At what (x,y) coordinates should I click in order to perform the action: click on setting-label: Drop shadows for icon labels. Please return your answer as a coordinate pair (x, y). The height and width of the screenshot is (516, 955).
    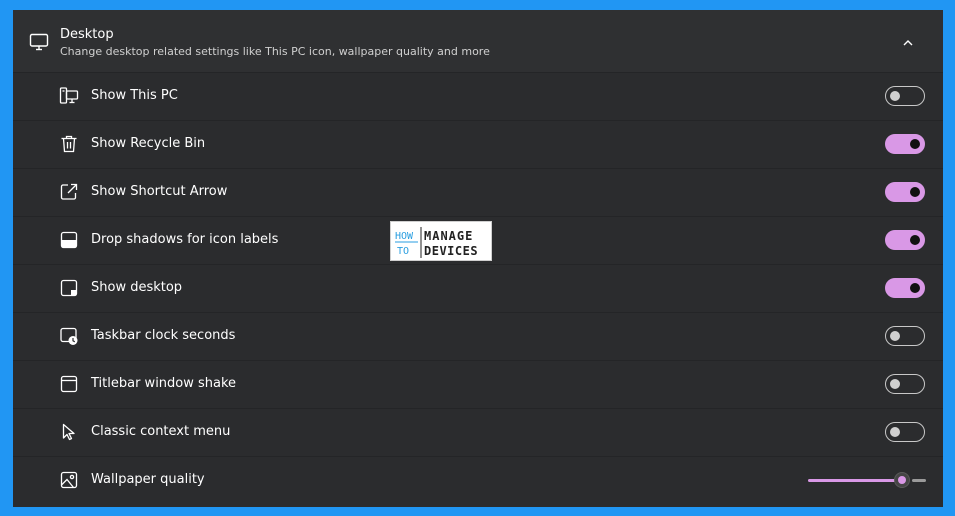
    Looking at the image, I should click on (185, 239).